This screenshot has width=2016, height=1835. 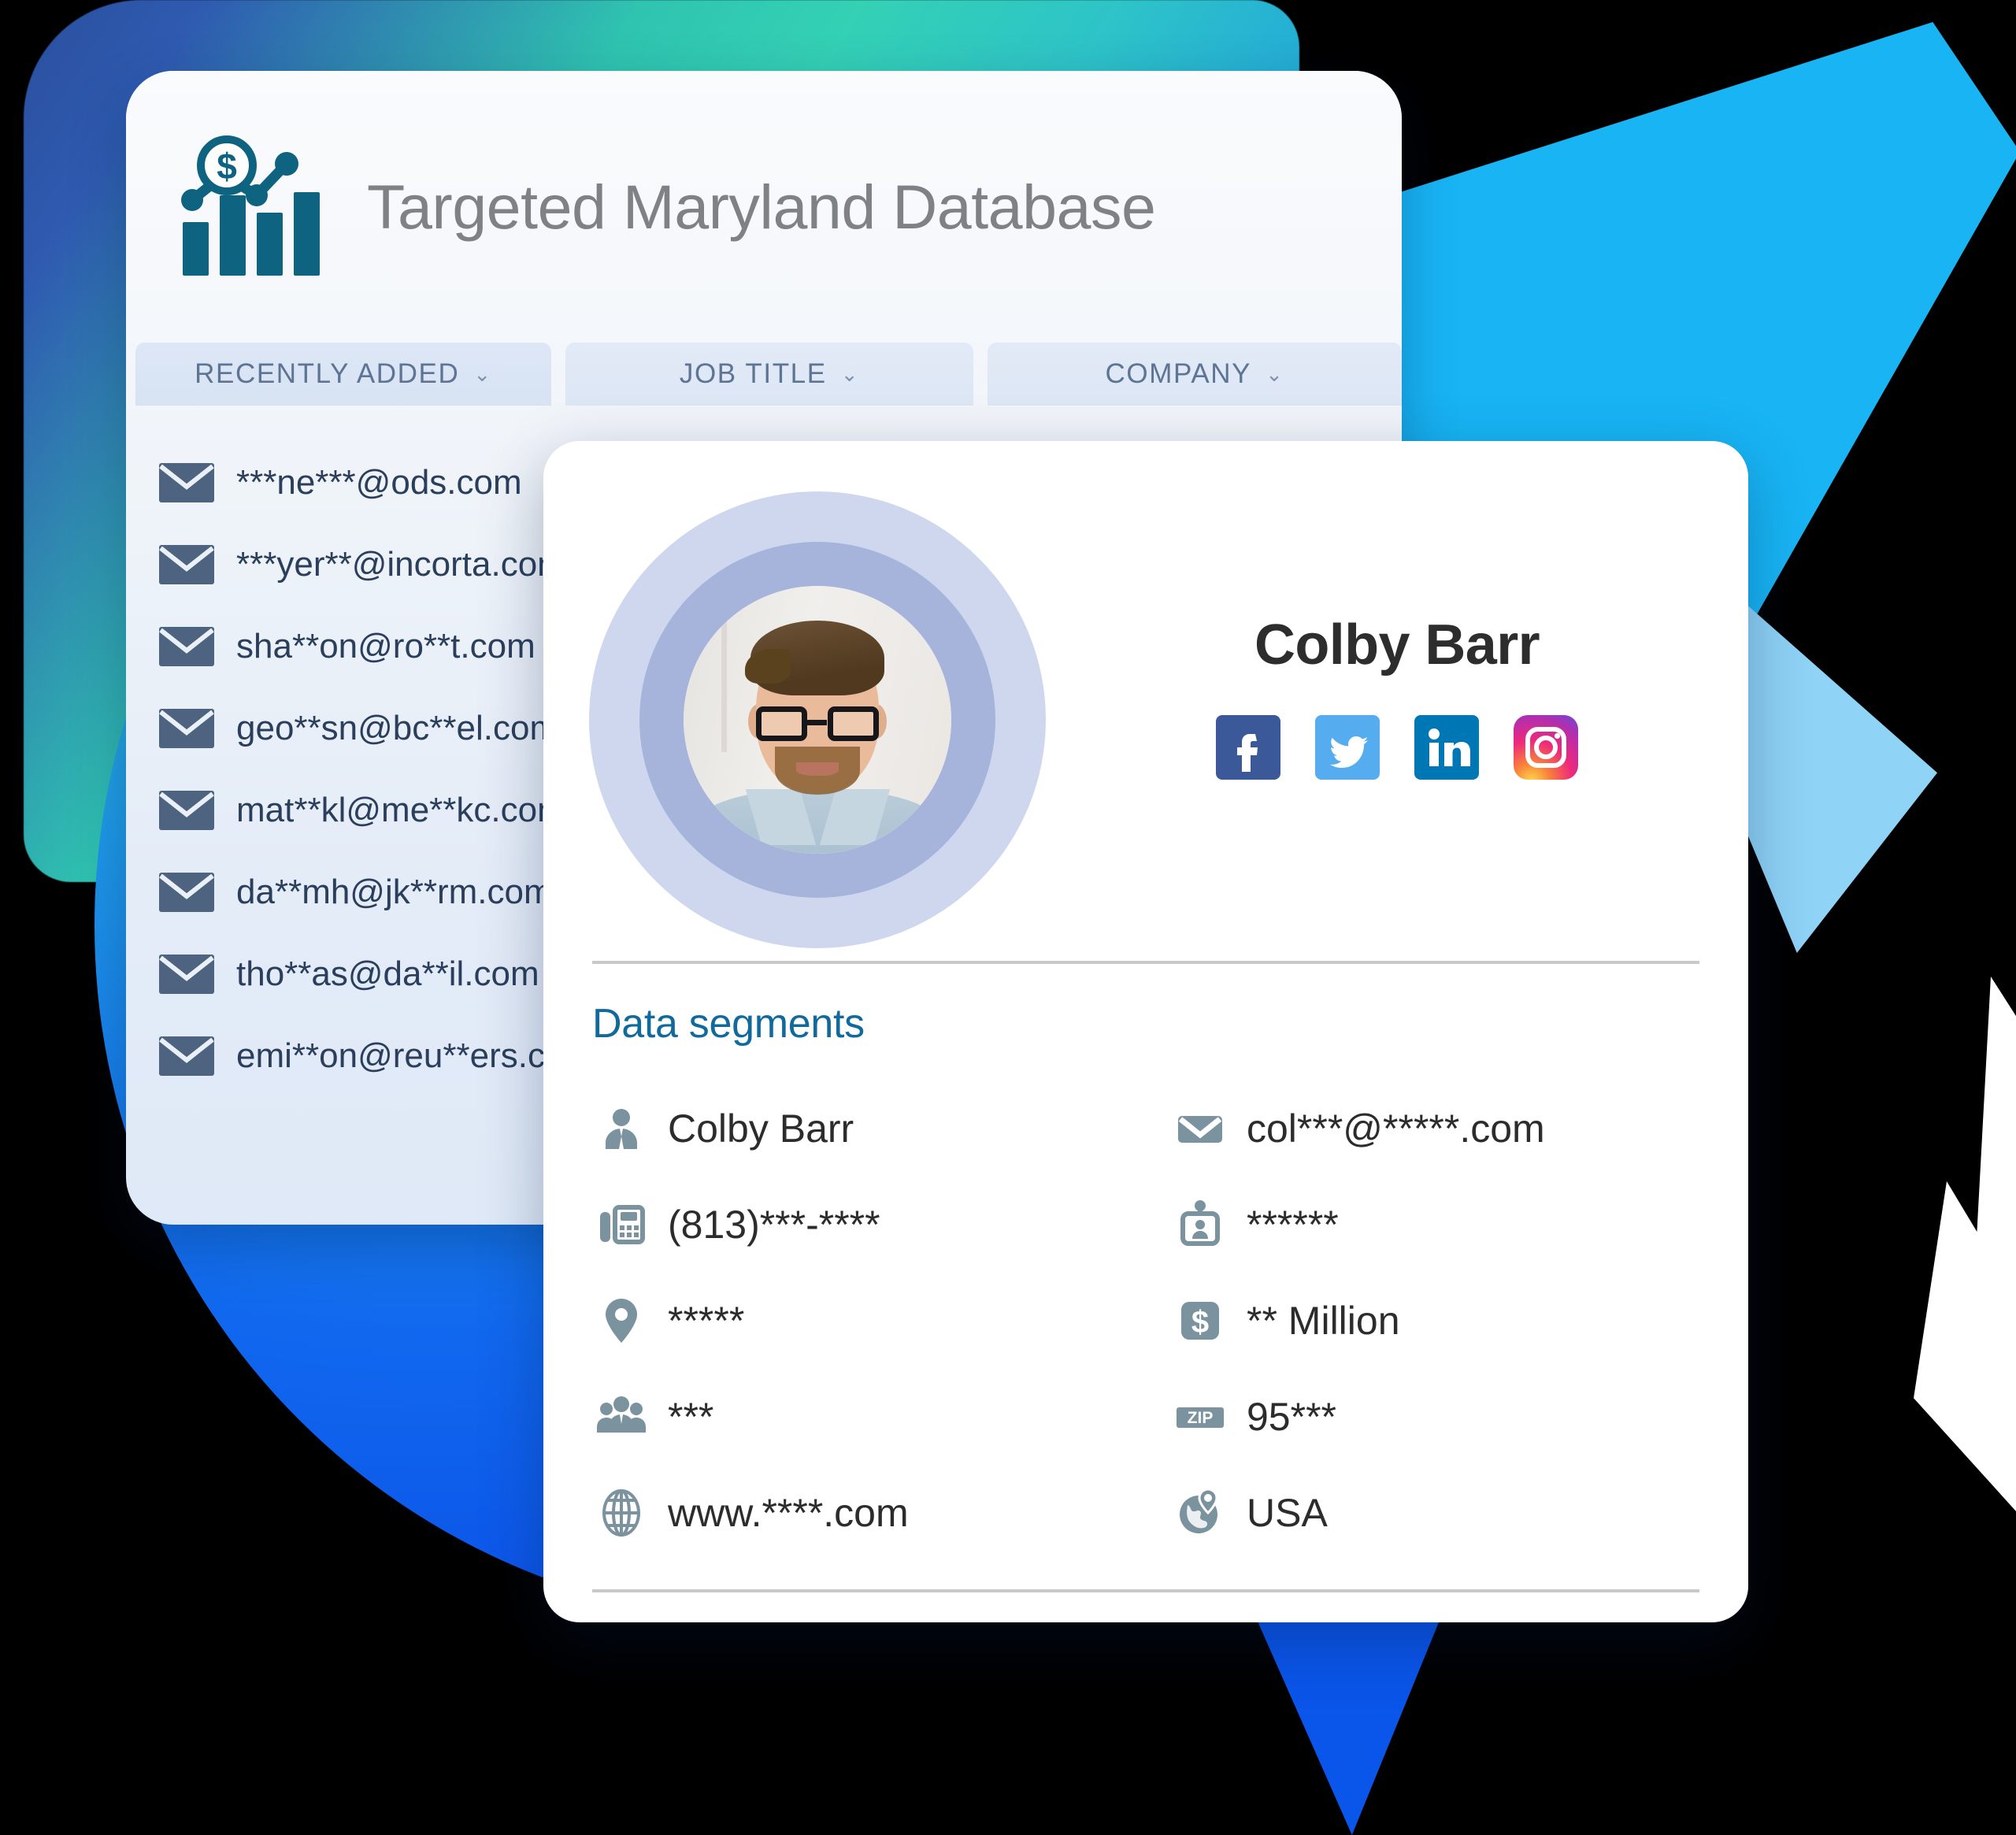 I want to click on divider, so click(x=1145, y=1591).